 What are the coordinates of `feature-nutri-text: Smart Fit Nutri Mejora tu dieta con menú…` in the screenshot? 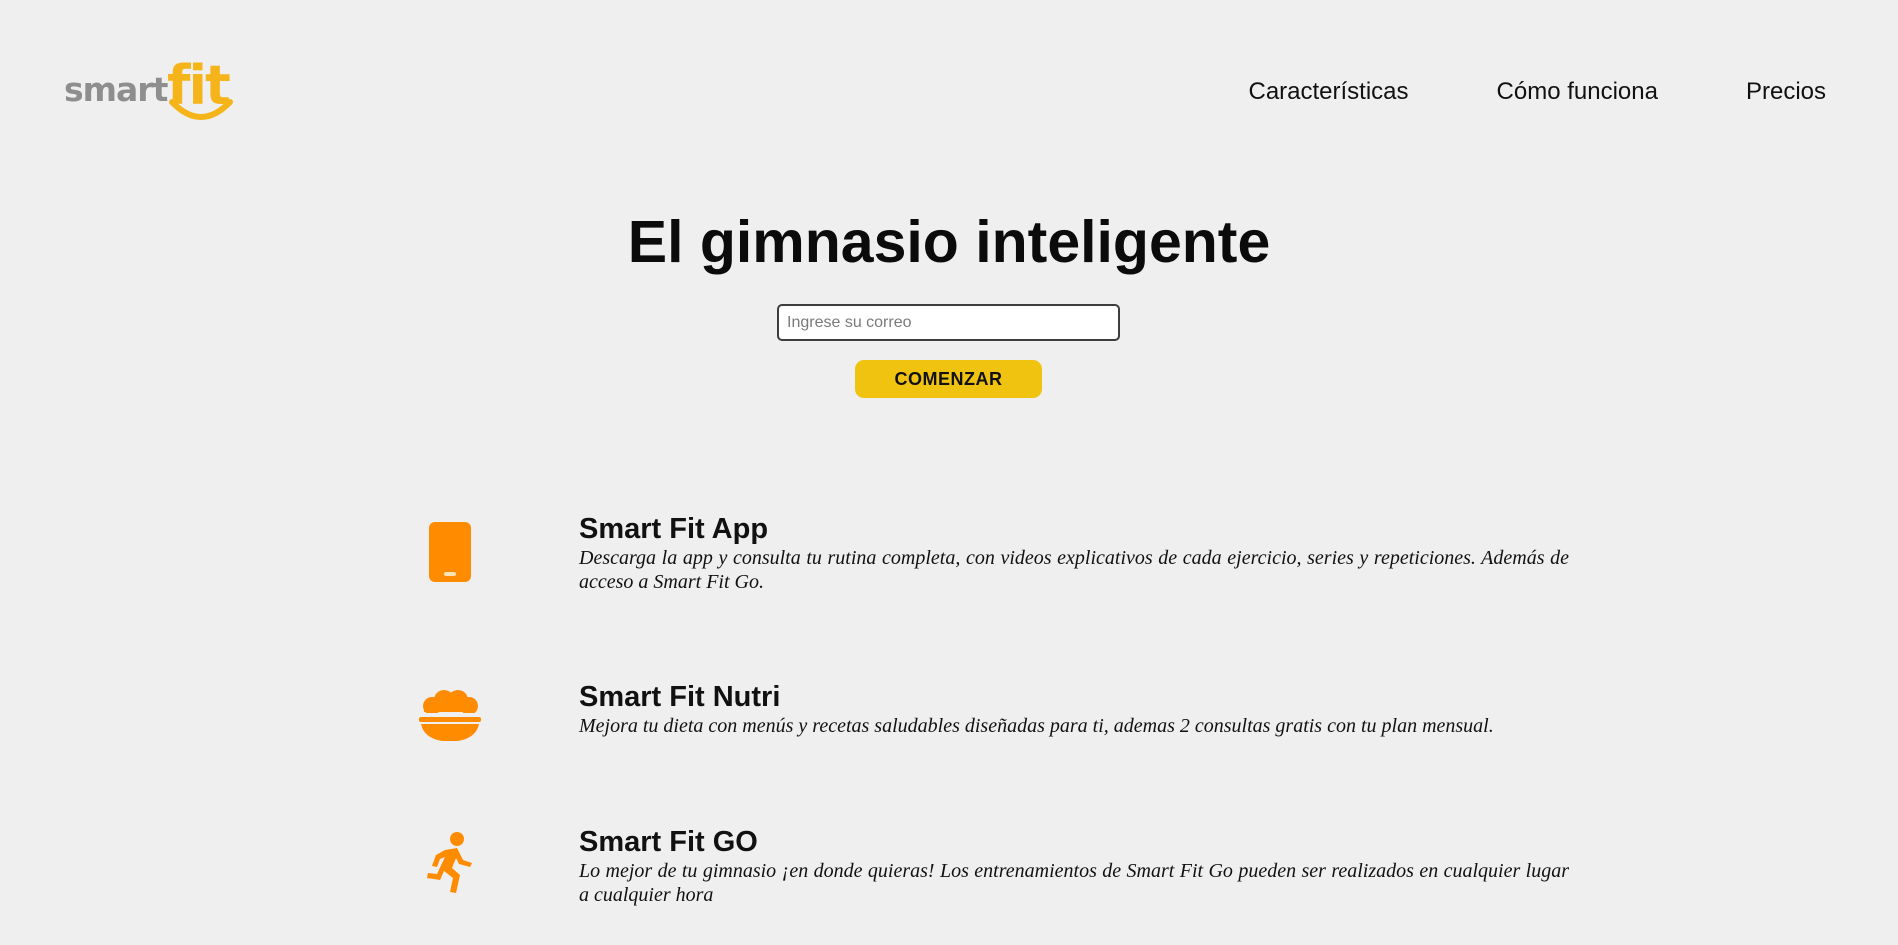 It's located at (1074, 709).